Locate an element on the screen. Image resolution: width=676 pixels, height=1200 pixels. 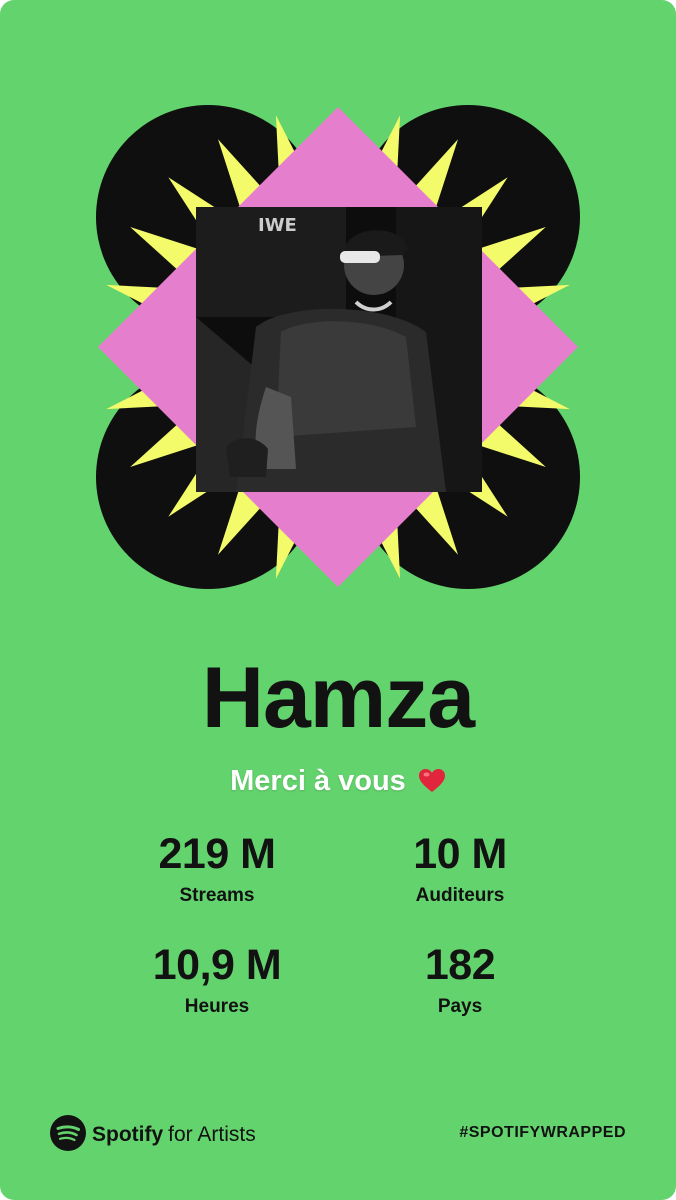
stat-value: 182 is located at coordinates (460, 965).